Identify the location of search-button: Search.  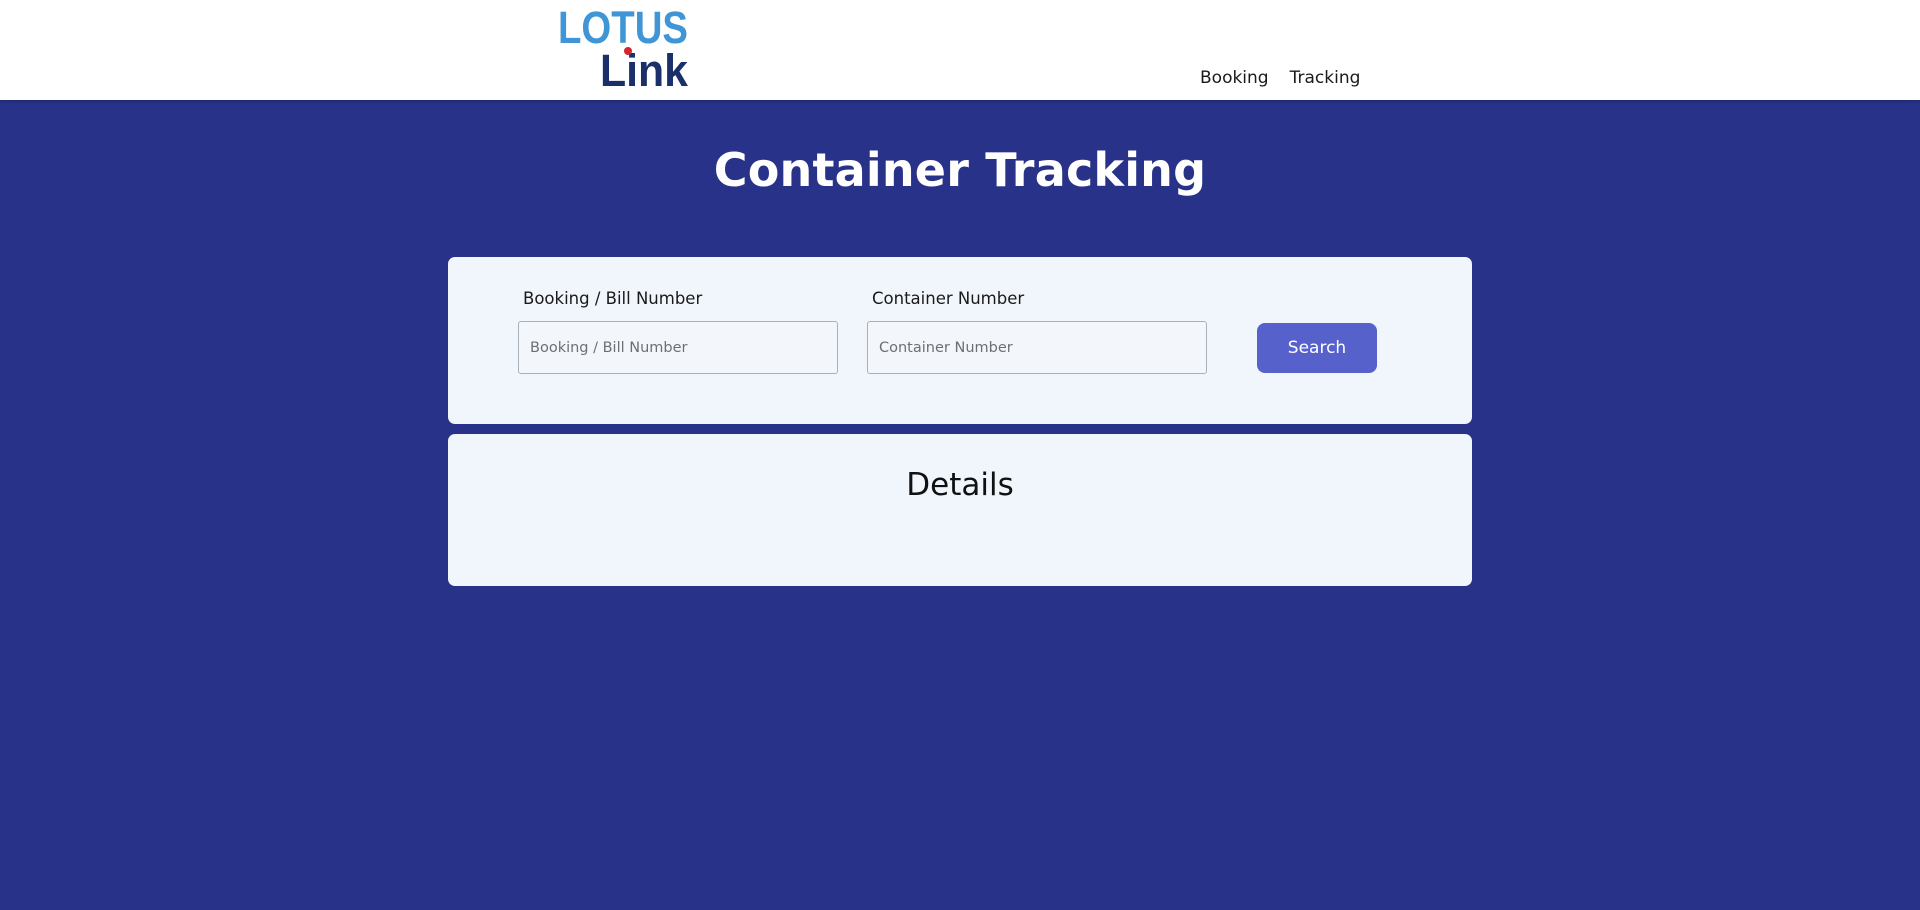
(1317, 348).